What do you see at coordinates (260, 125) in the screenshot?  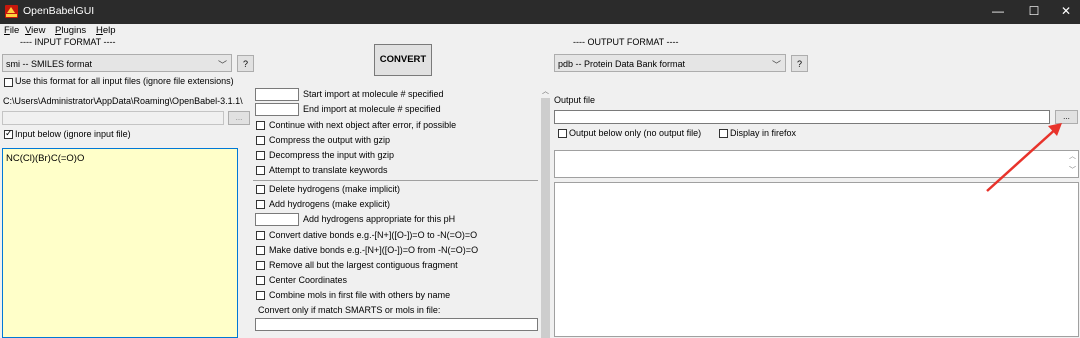 I see `continue-error-checkbox` at bounding box center [260, 125].